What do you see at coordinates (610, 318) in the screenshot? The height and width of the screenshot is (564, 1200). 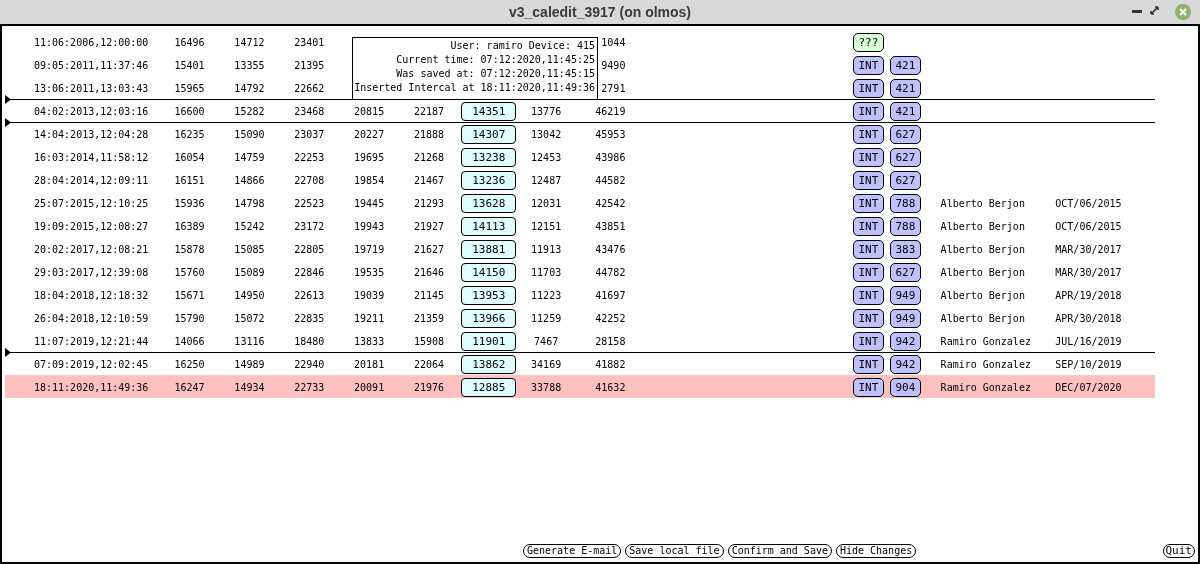 I see `table-cell: 42252` at bounding box center [610, 318].